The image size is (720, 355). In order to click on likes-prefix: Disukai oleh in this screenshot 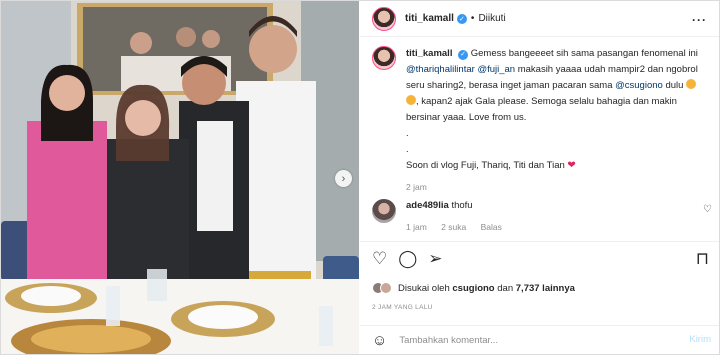, I will do `click(424, 288)`.